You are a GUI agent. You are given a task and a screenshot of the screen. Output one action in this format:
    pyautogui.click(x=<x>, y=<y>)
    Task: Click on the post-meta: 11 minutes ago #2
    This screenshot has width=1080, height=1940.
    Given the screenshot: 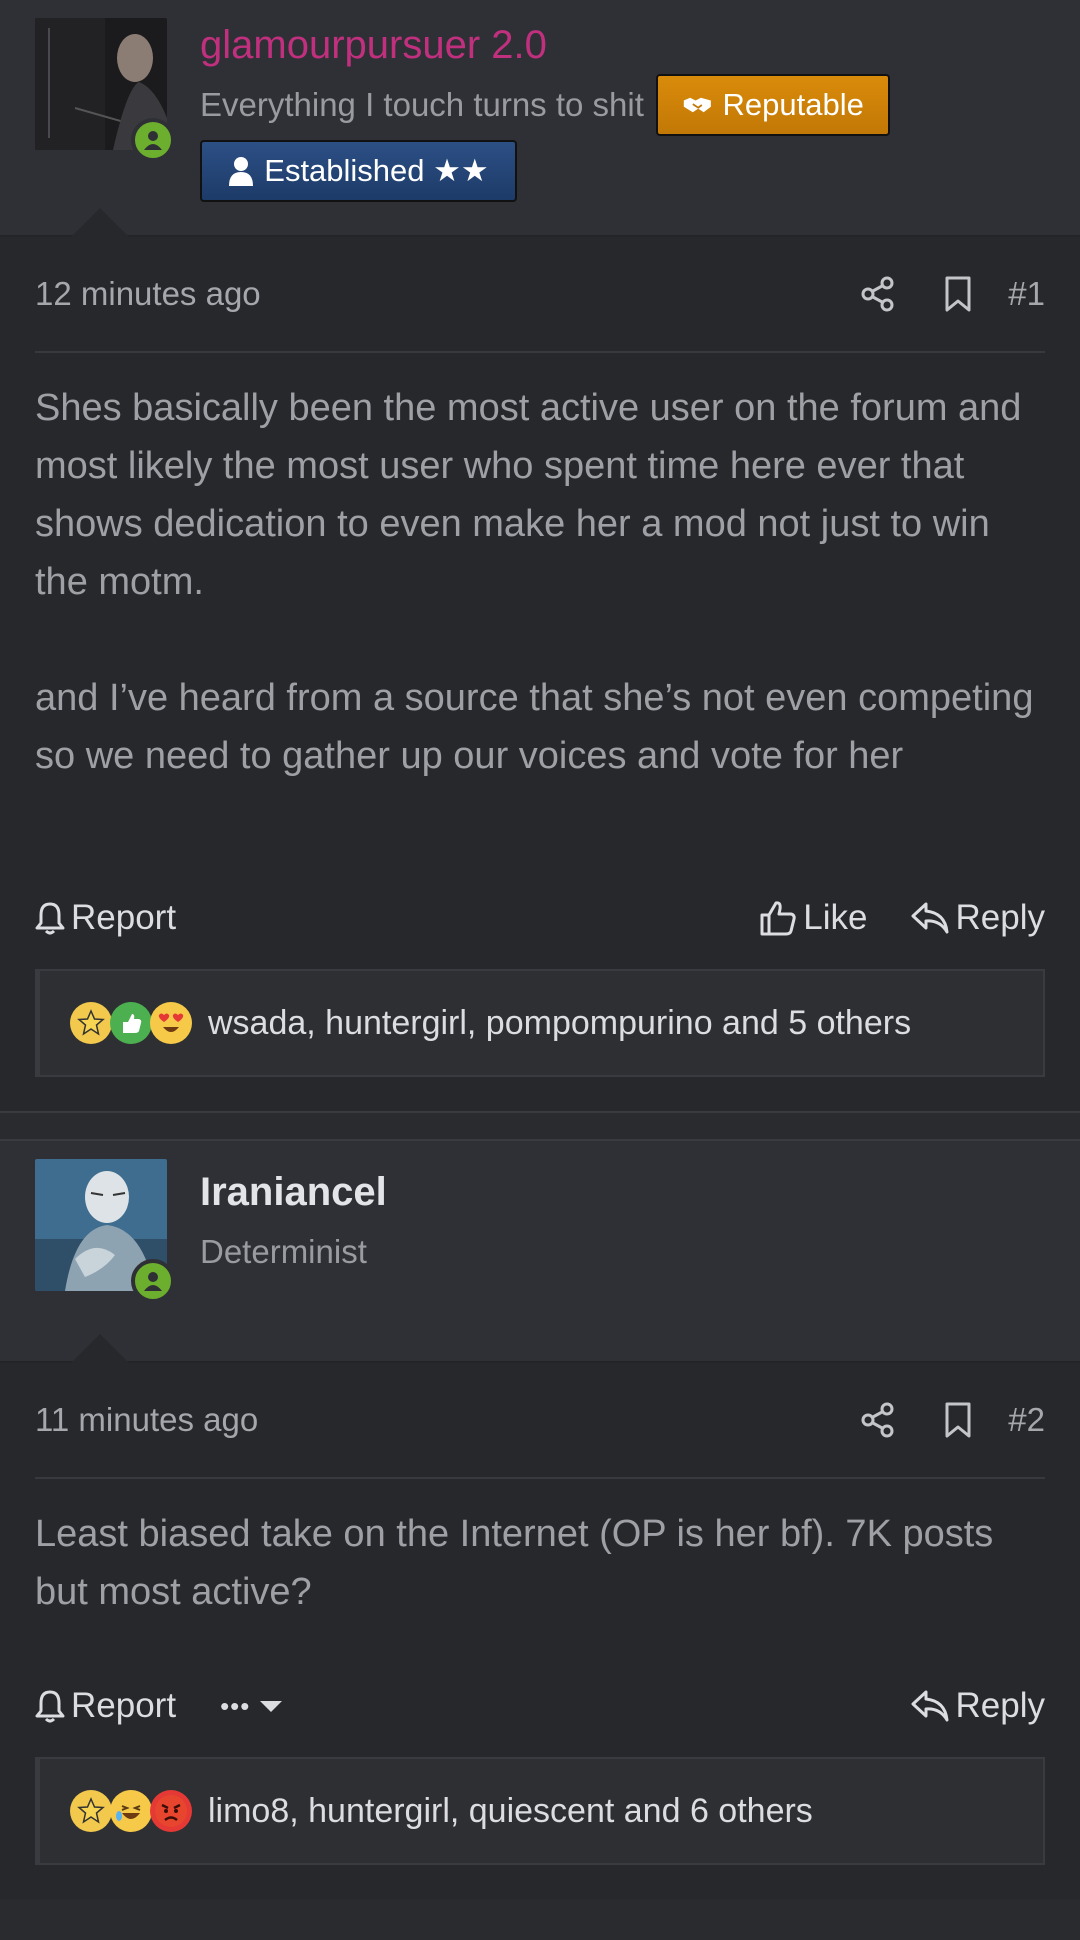 What is the action you would take?
    pyautogui.click(x=540, y=1421)
    